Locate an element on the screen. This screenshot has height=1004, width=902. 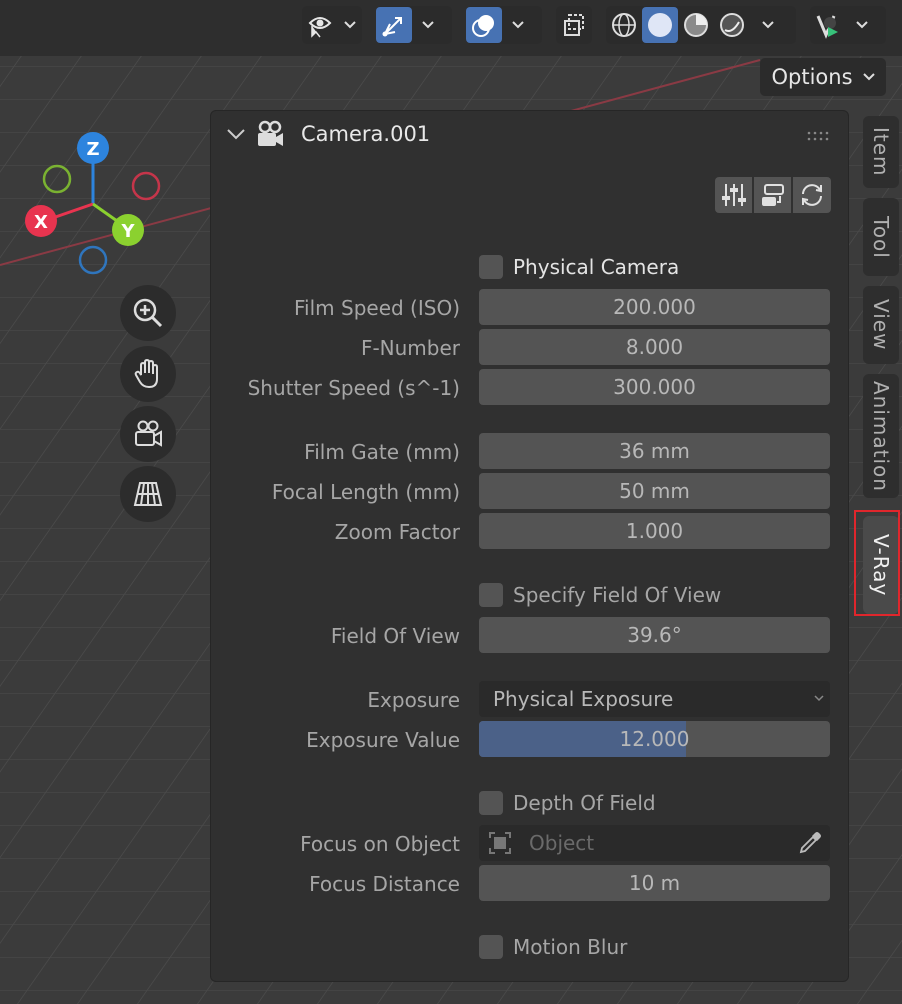
focus-distance-row: Focus Distance 10 m is located at coordinates (529, 883).